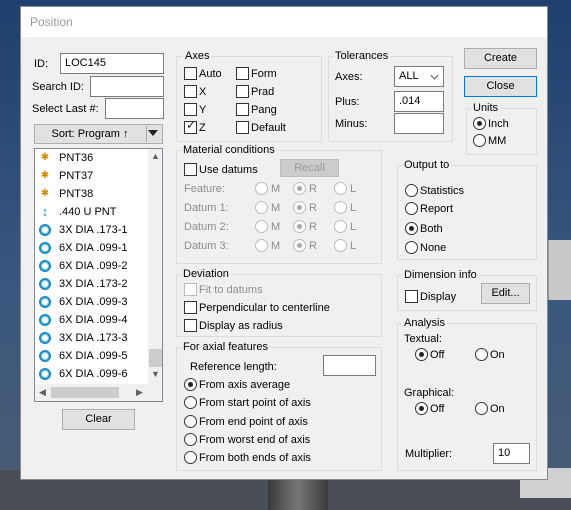 The width and height of the screenshot is (571, 510). I want to click on axis-average-radio, so click(190, 384).